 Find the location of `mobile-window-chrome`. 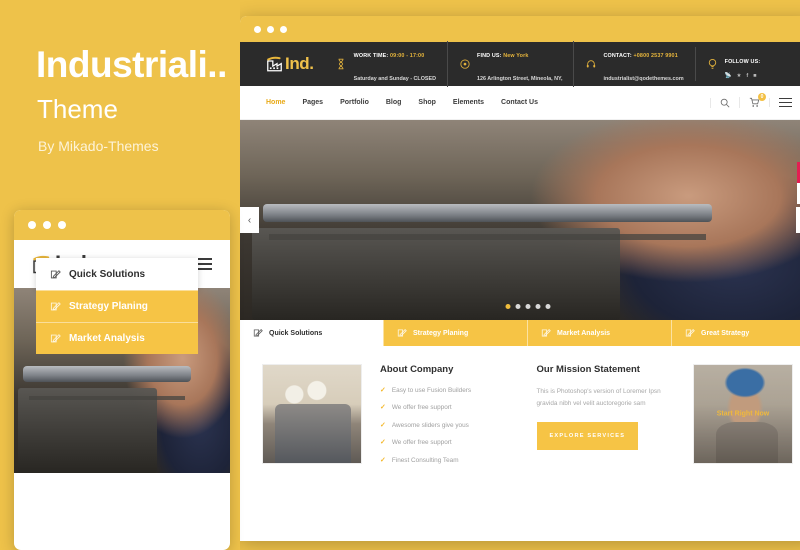

mobile-window-chrome is located at coordinates (122, 225).